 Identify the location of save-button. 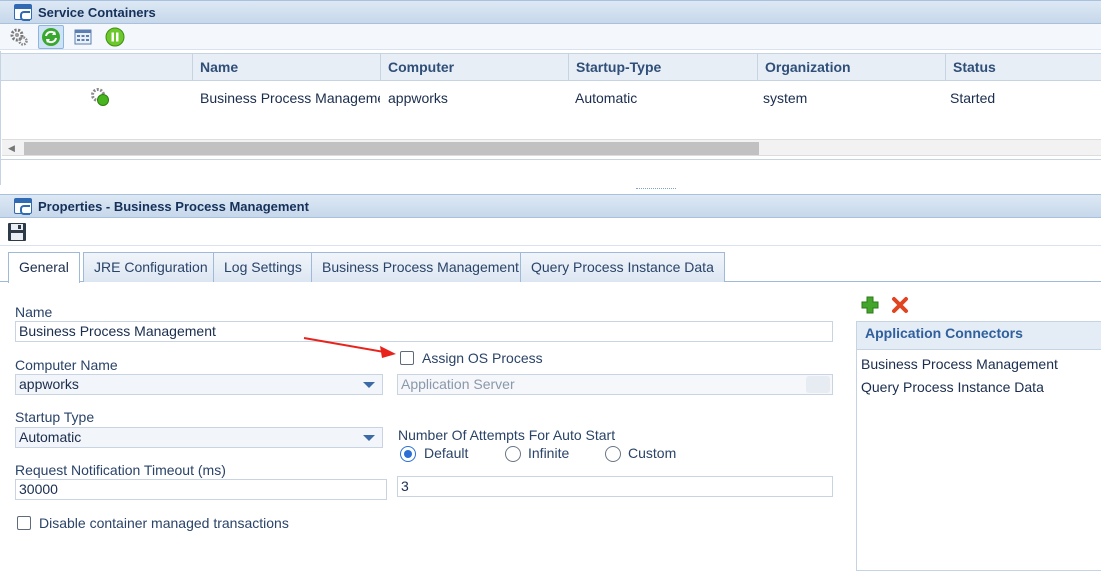
(17, 232).